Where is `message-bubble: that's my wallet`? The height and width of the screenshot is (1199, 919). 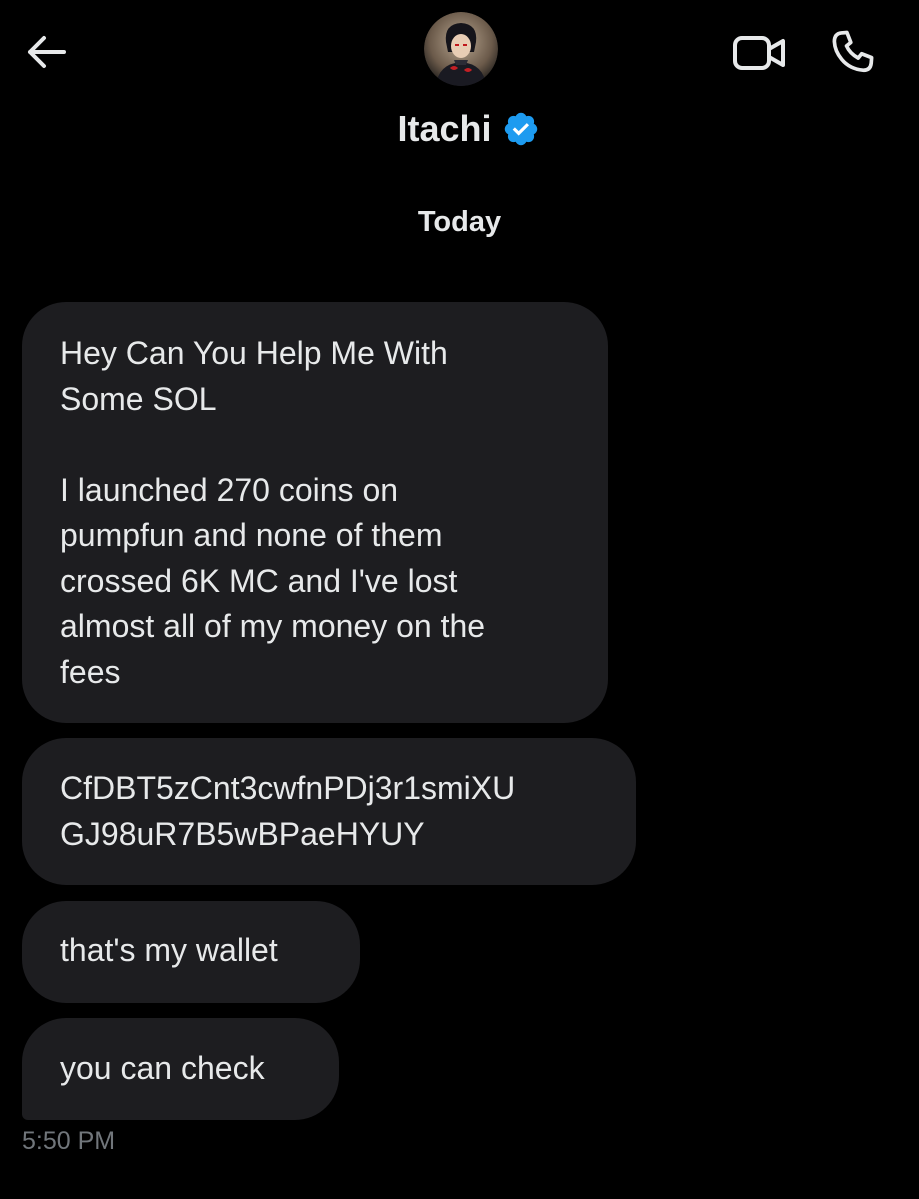 message-bubble: that's my wallet is located at coordinates (191, 952).